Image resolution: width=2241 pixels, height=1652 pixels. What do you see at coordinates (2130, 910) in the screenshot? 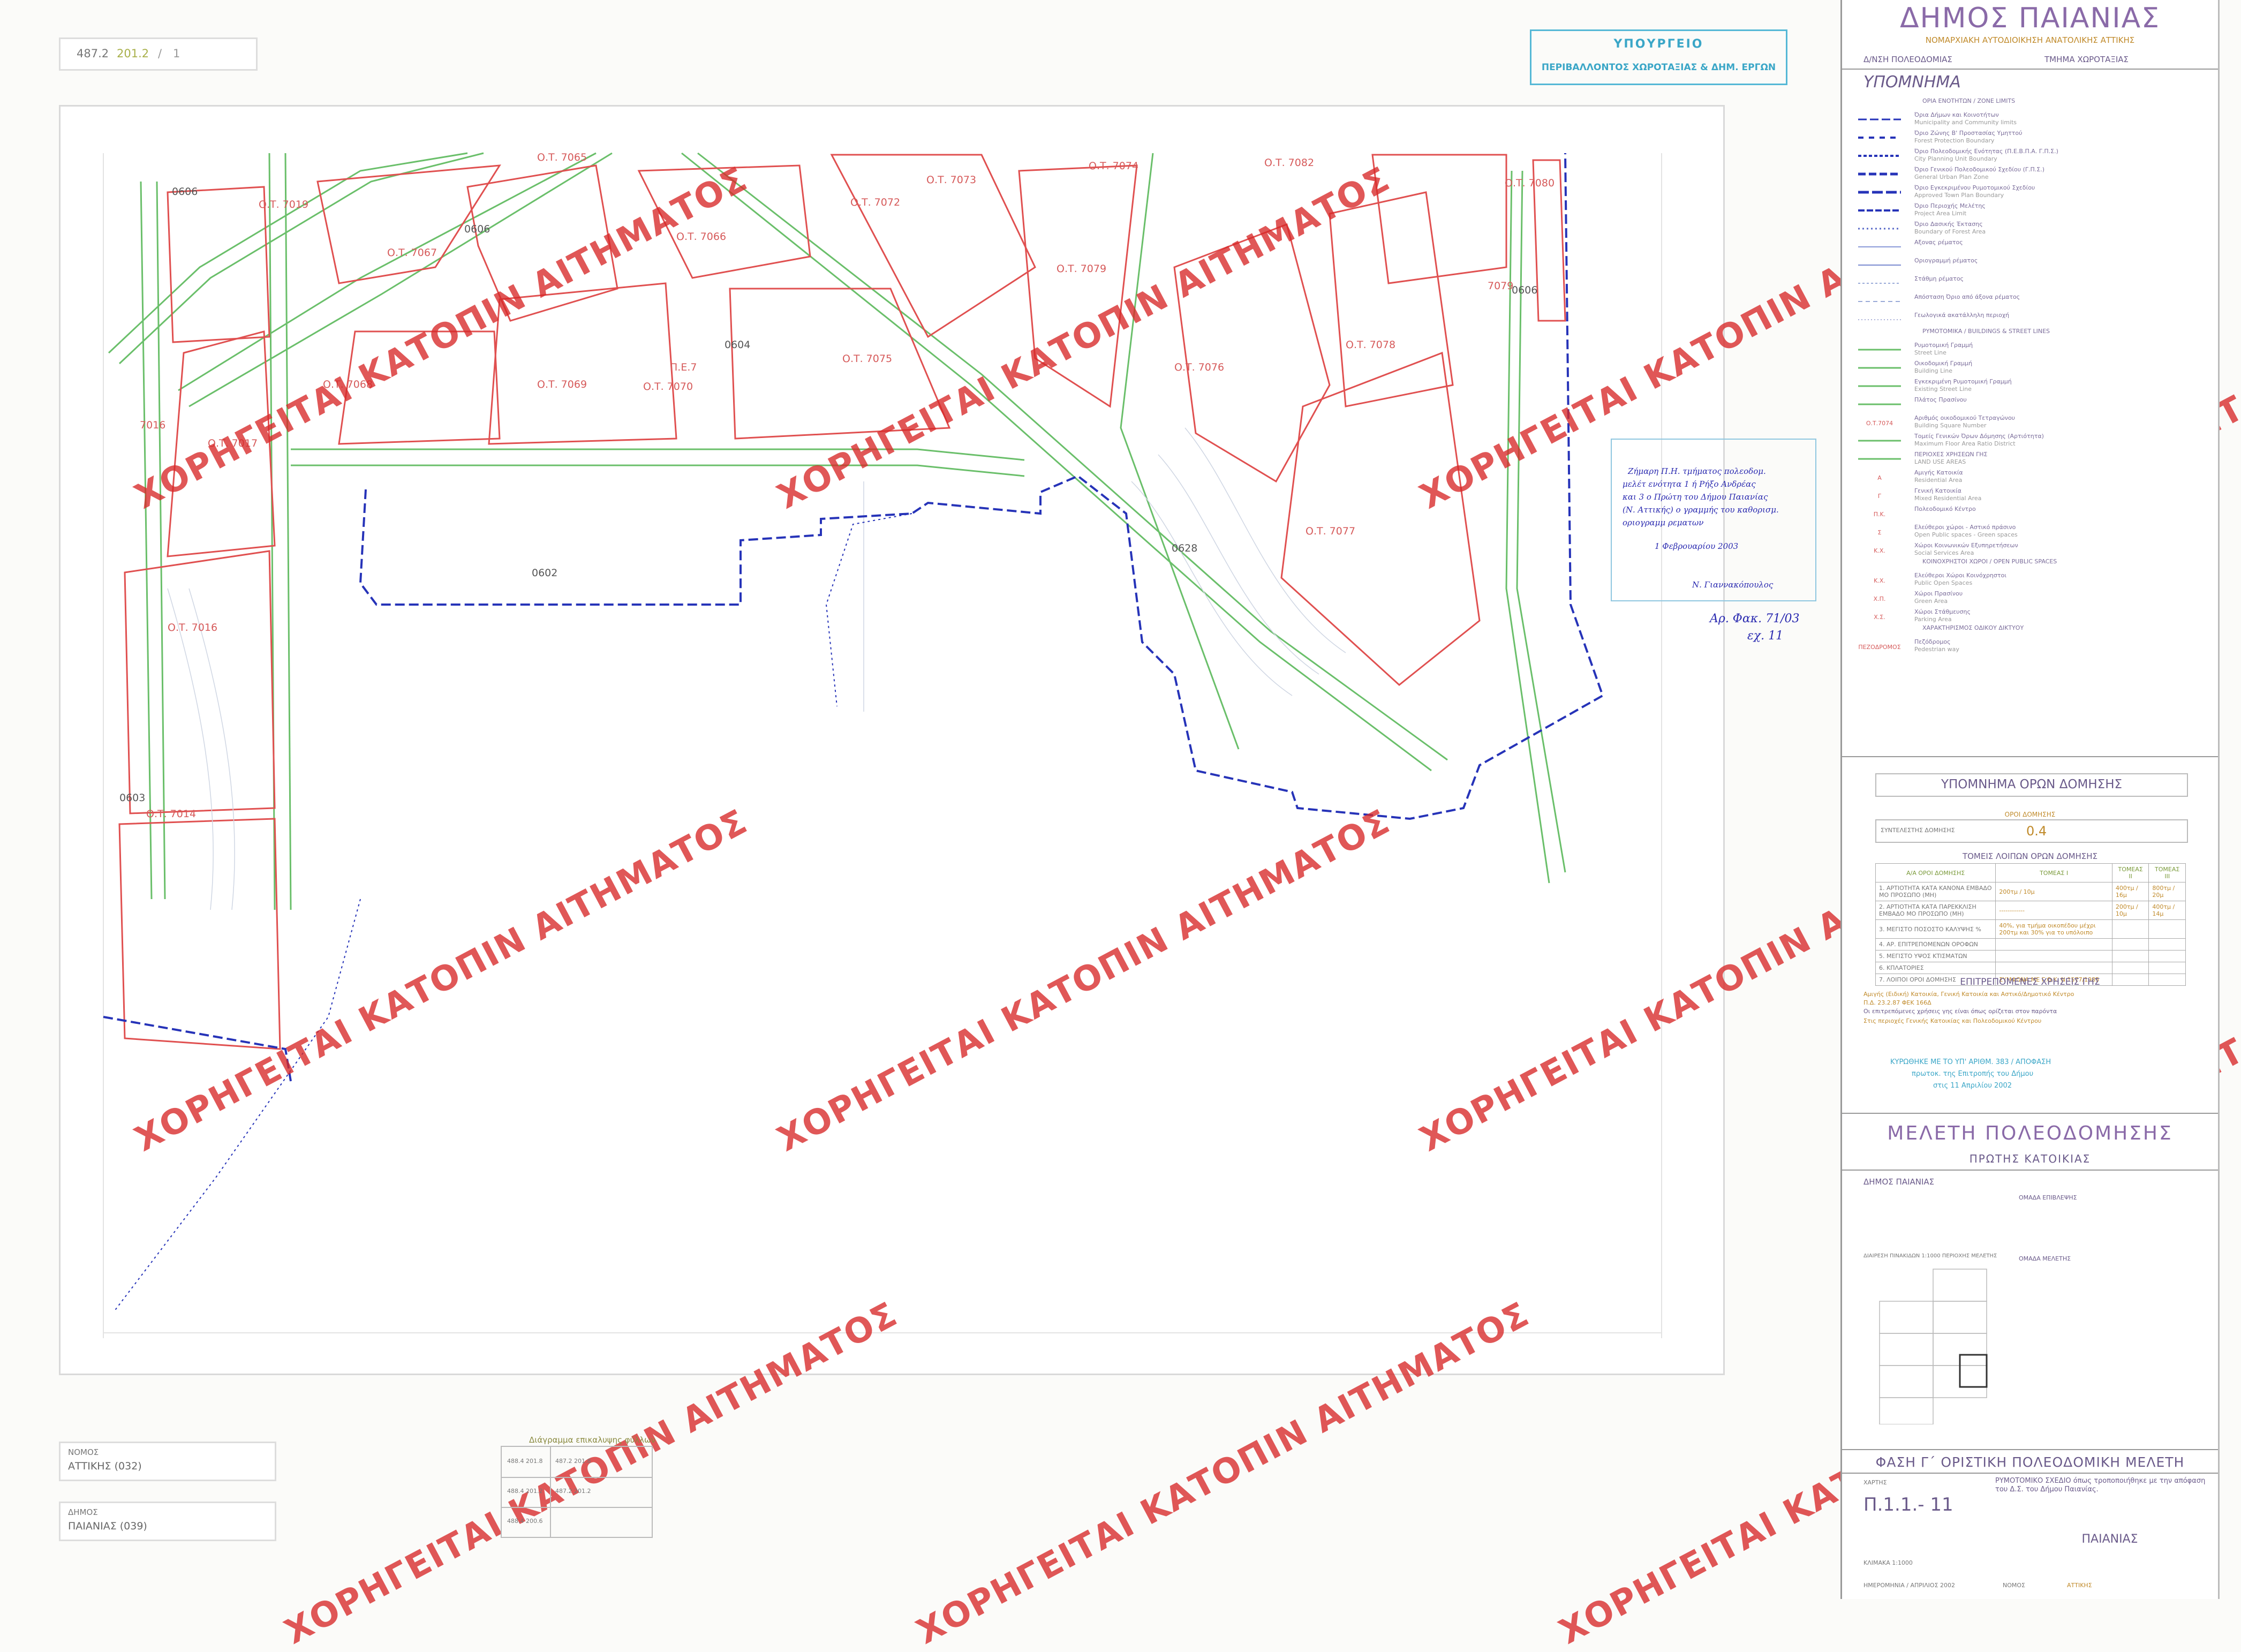
I see `table-cell: 200τμ / 10μ` at bounding box center [2130, 910].